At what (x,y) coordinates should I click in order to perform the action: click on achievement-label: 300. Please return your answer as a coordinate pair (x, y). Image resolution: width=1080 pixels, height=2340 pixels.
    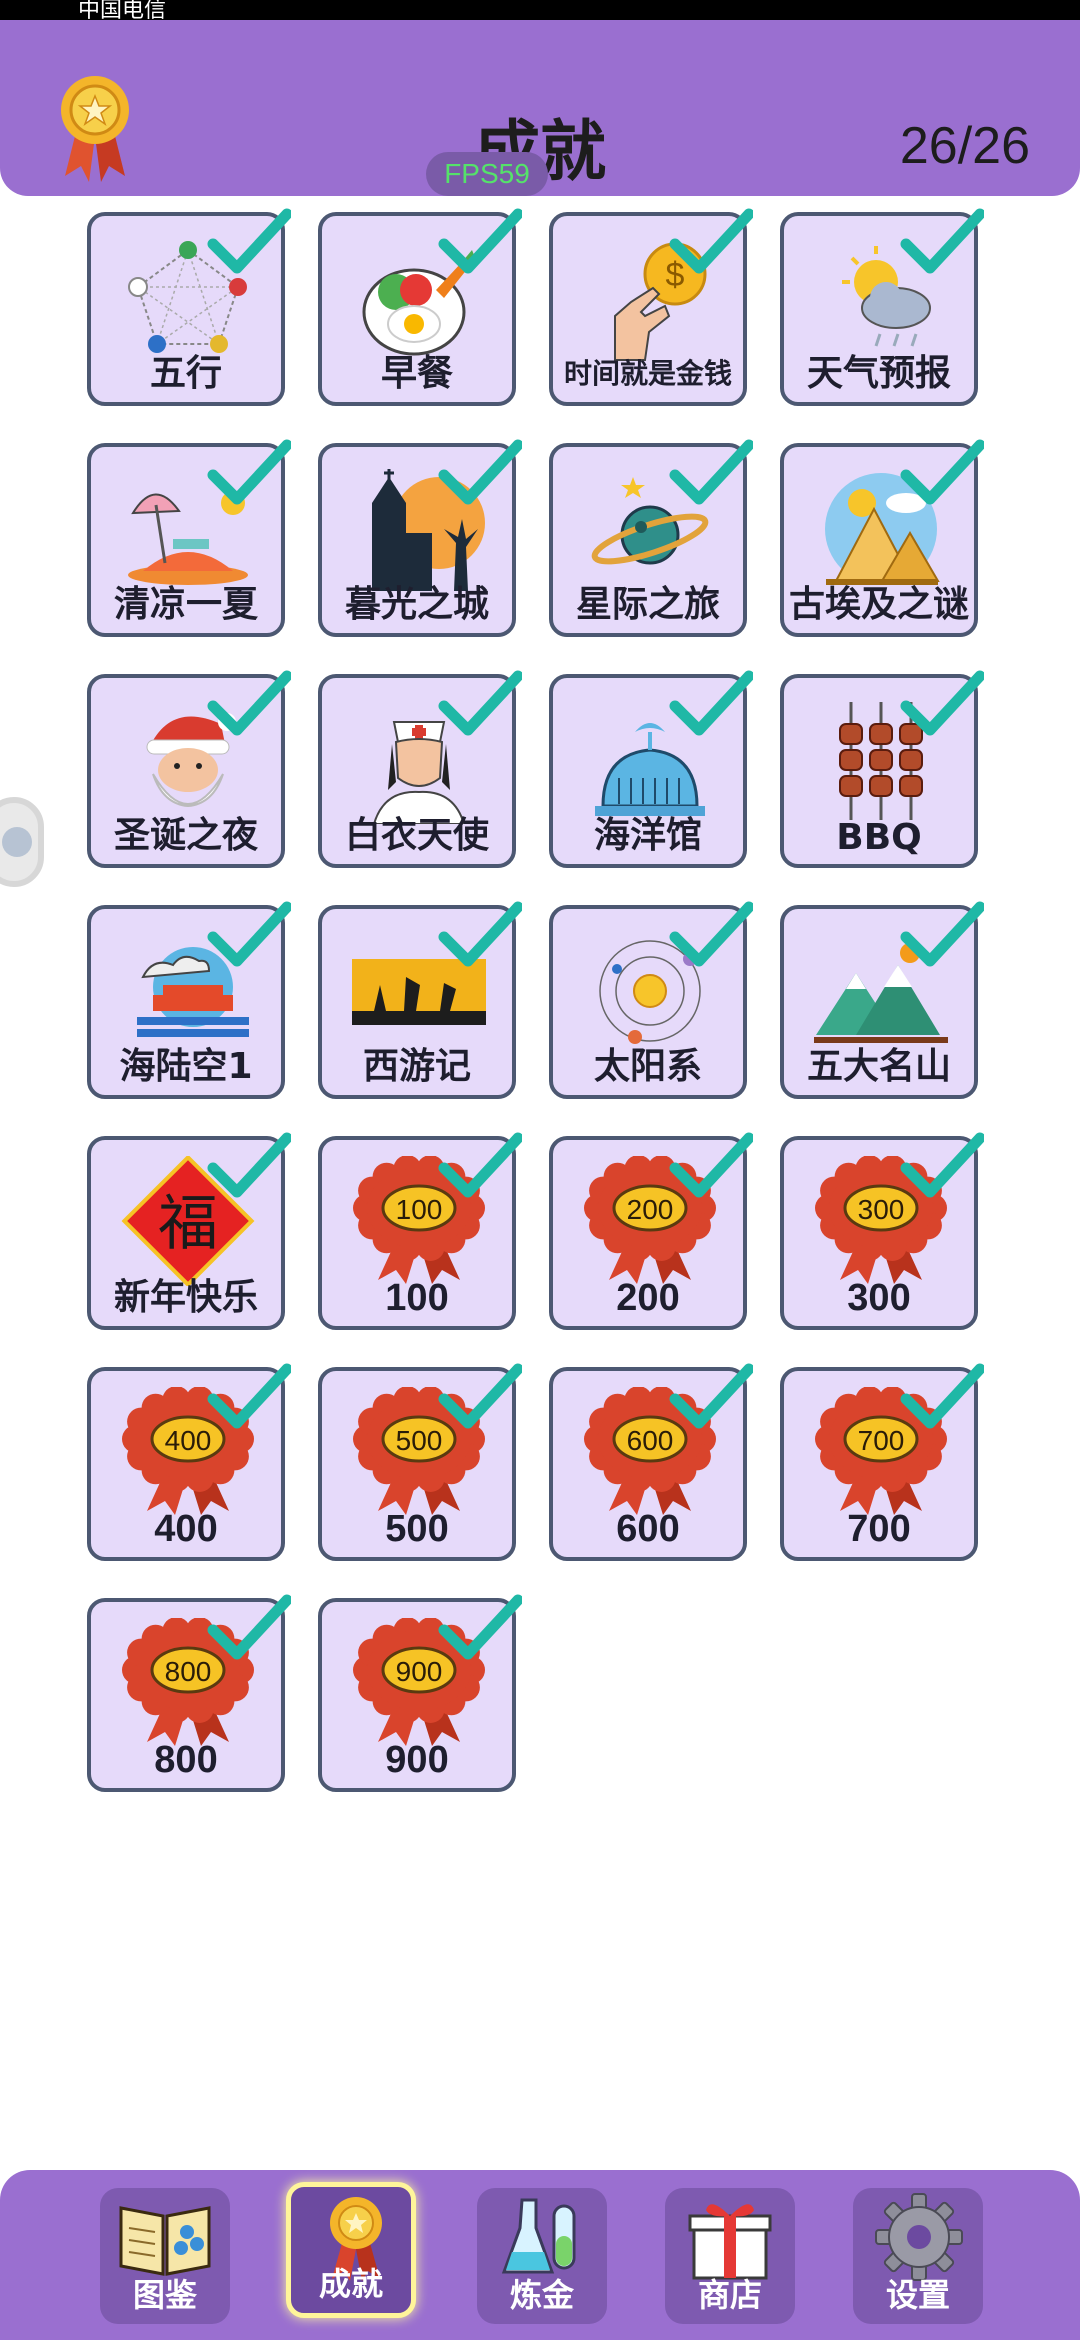
    Looking at the image, I should click on (879, 1298).